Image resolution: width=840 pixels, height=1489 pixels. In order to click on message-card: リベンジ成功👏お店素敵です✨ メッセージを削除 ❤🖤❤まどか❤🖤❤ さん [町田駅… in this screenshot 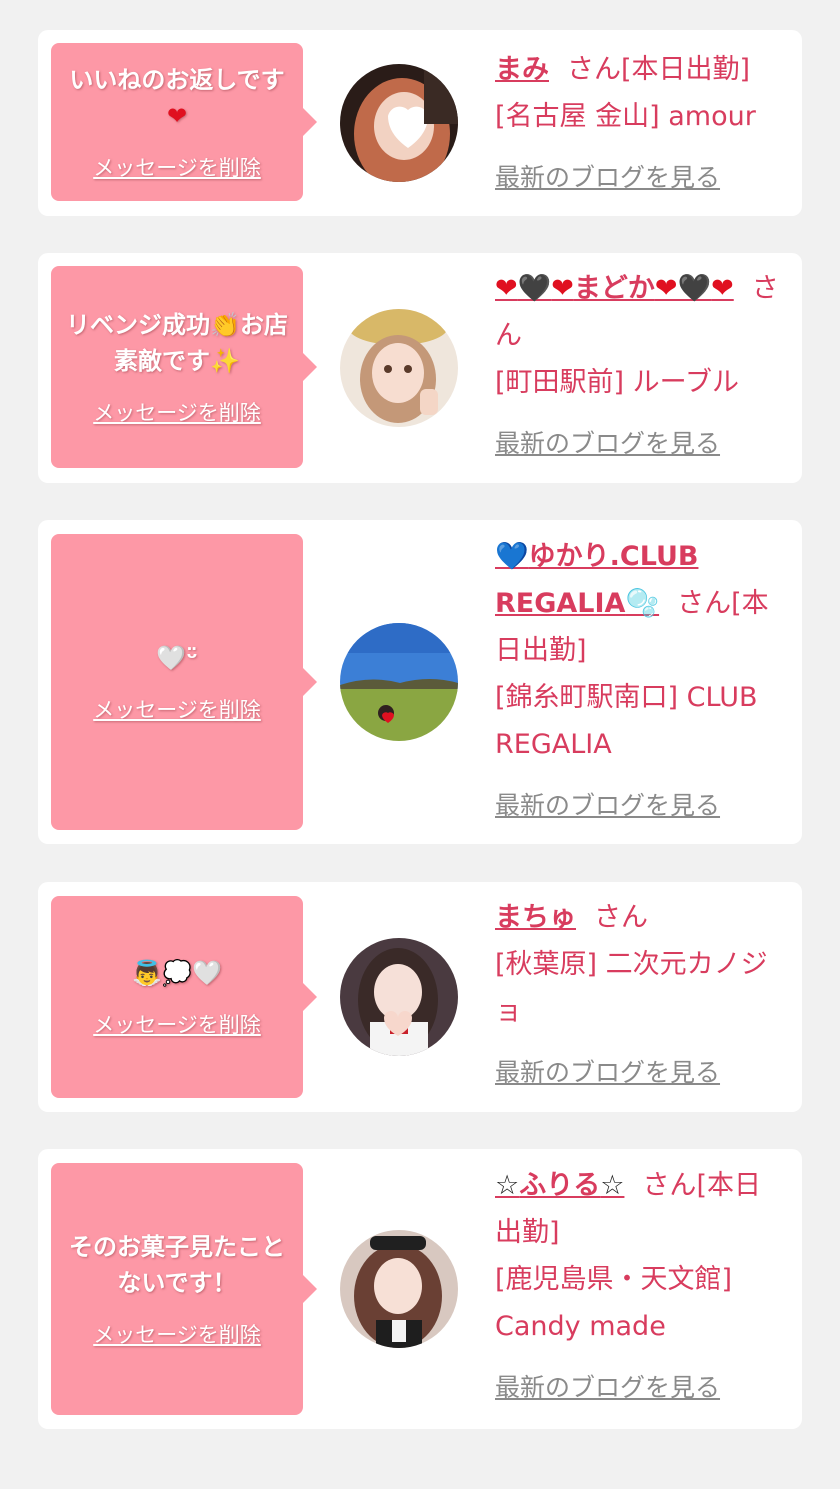, I will do `click(420, 368)`.